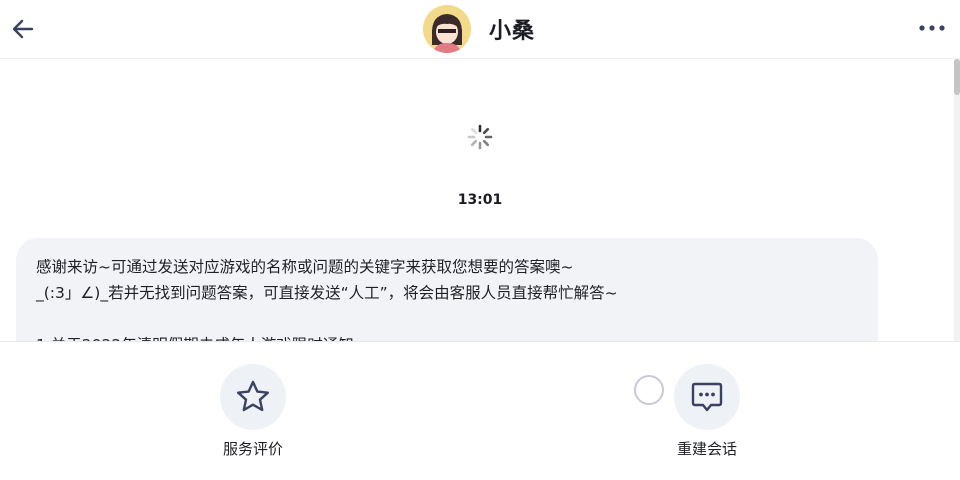 This screenshot has width=960, height=480. What do you see at coordinates (706, 449) in the screenshot?
I see `new-chat-label: 重建会话` at bounding box center [706, 449].